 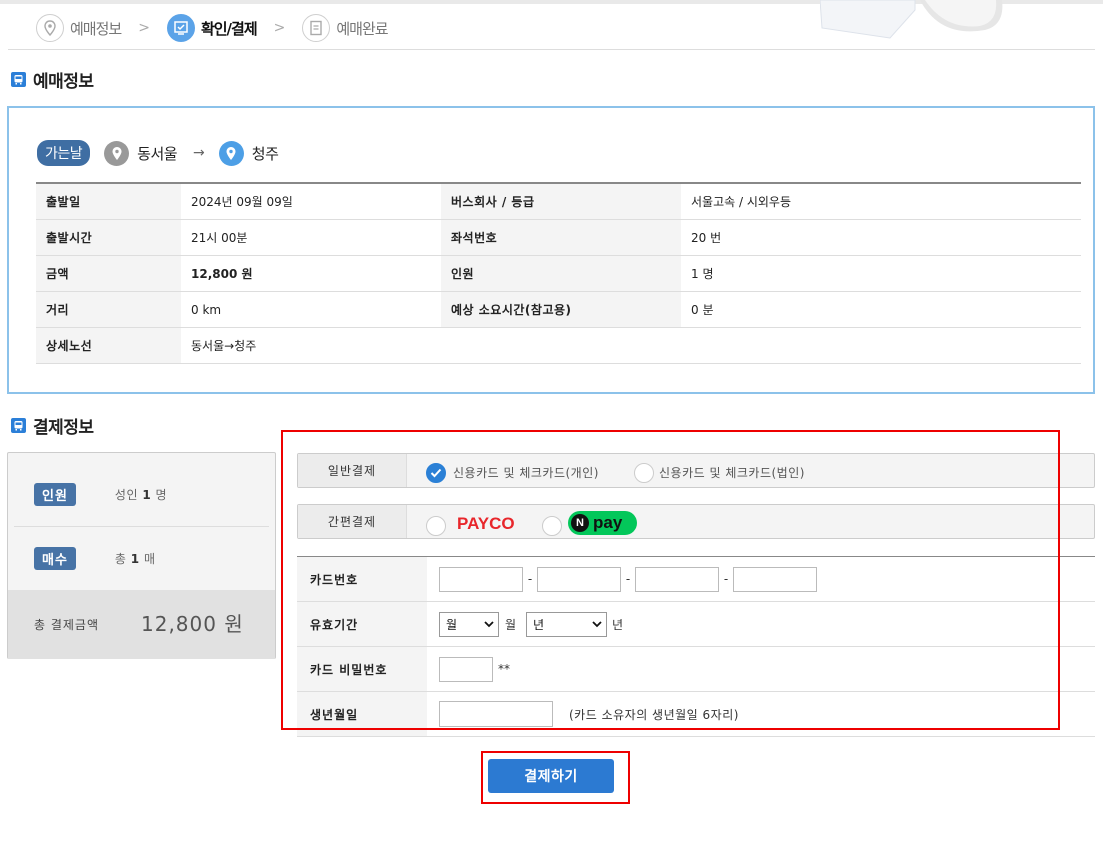 What do you see at coordinates (108, 201) in the screenshot?
I see `detail-label: 출발일` at bounding box center [108, 201].